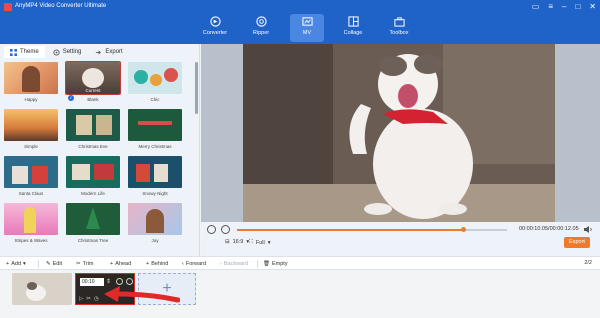 This screenshot has height=318, width=600. What do you see at coordinates (215, 28) in the screenshot?
I see `nav-converter: Converter` at bounding box center [215, 28].